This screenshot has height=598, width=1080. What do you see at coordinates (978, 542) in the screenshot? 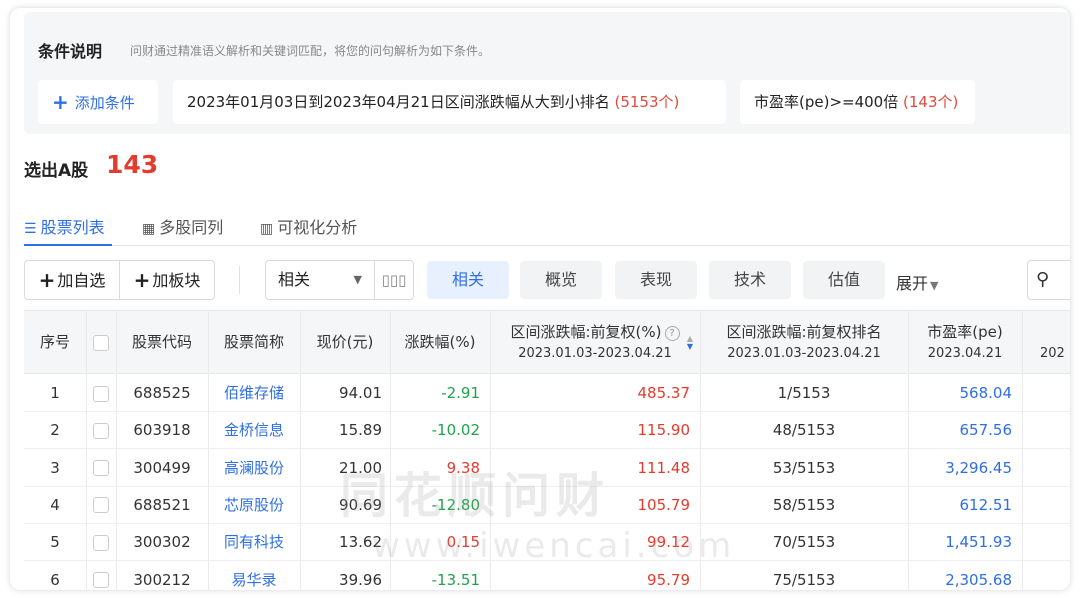
I see `pe-value: 1,451.93` at bounding box center [978, 542].